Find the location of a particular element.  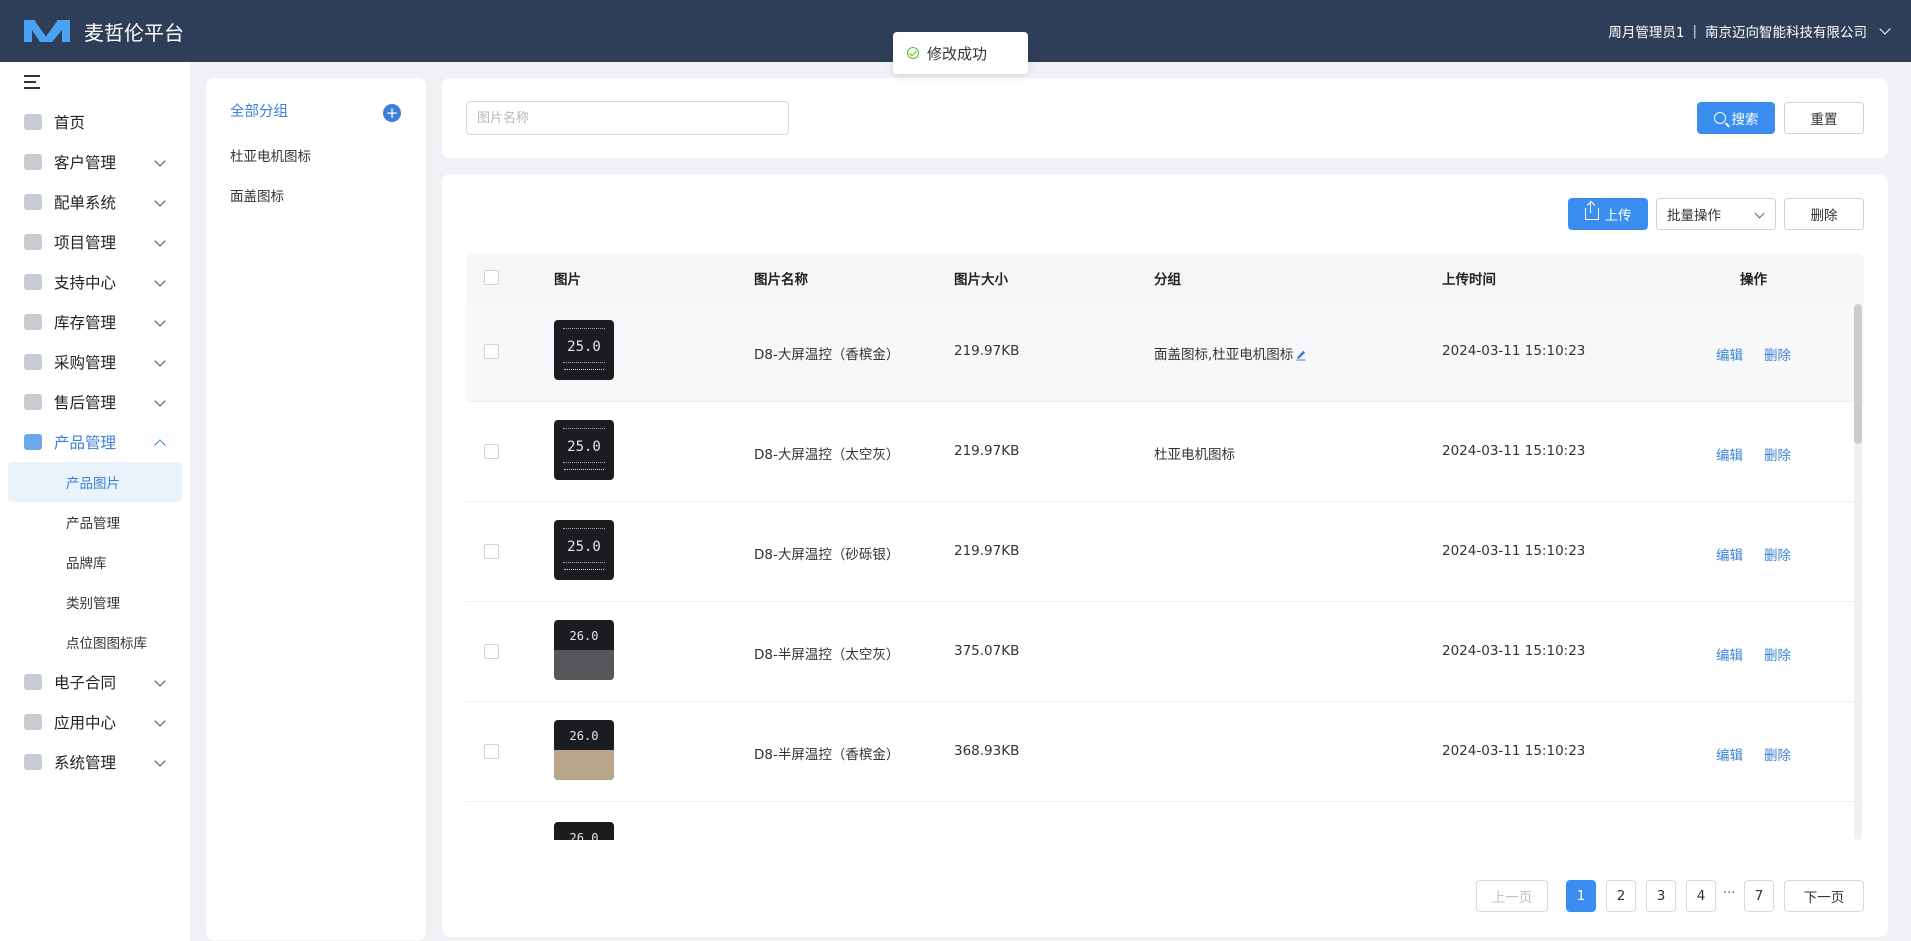

logo: 麦哲伦平台 is located at coordinates (103, 31).